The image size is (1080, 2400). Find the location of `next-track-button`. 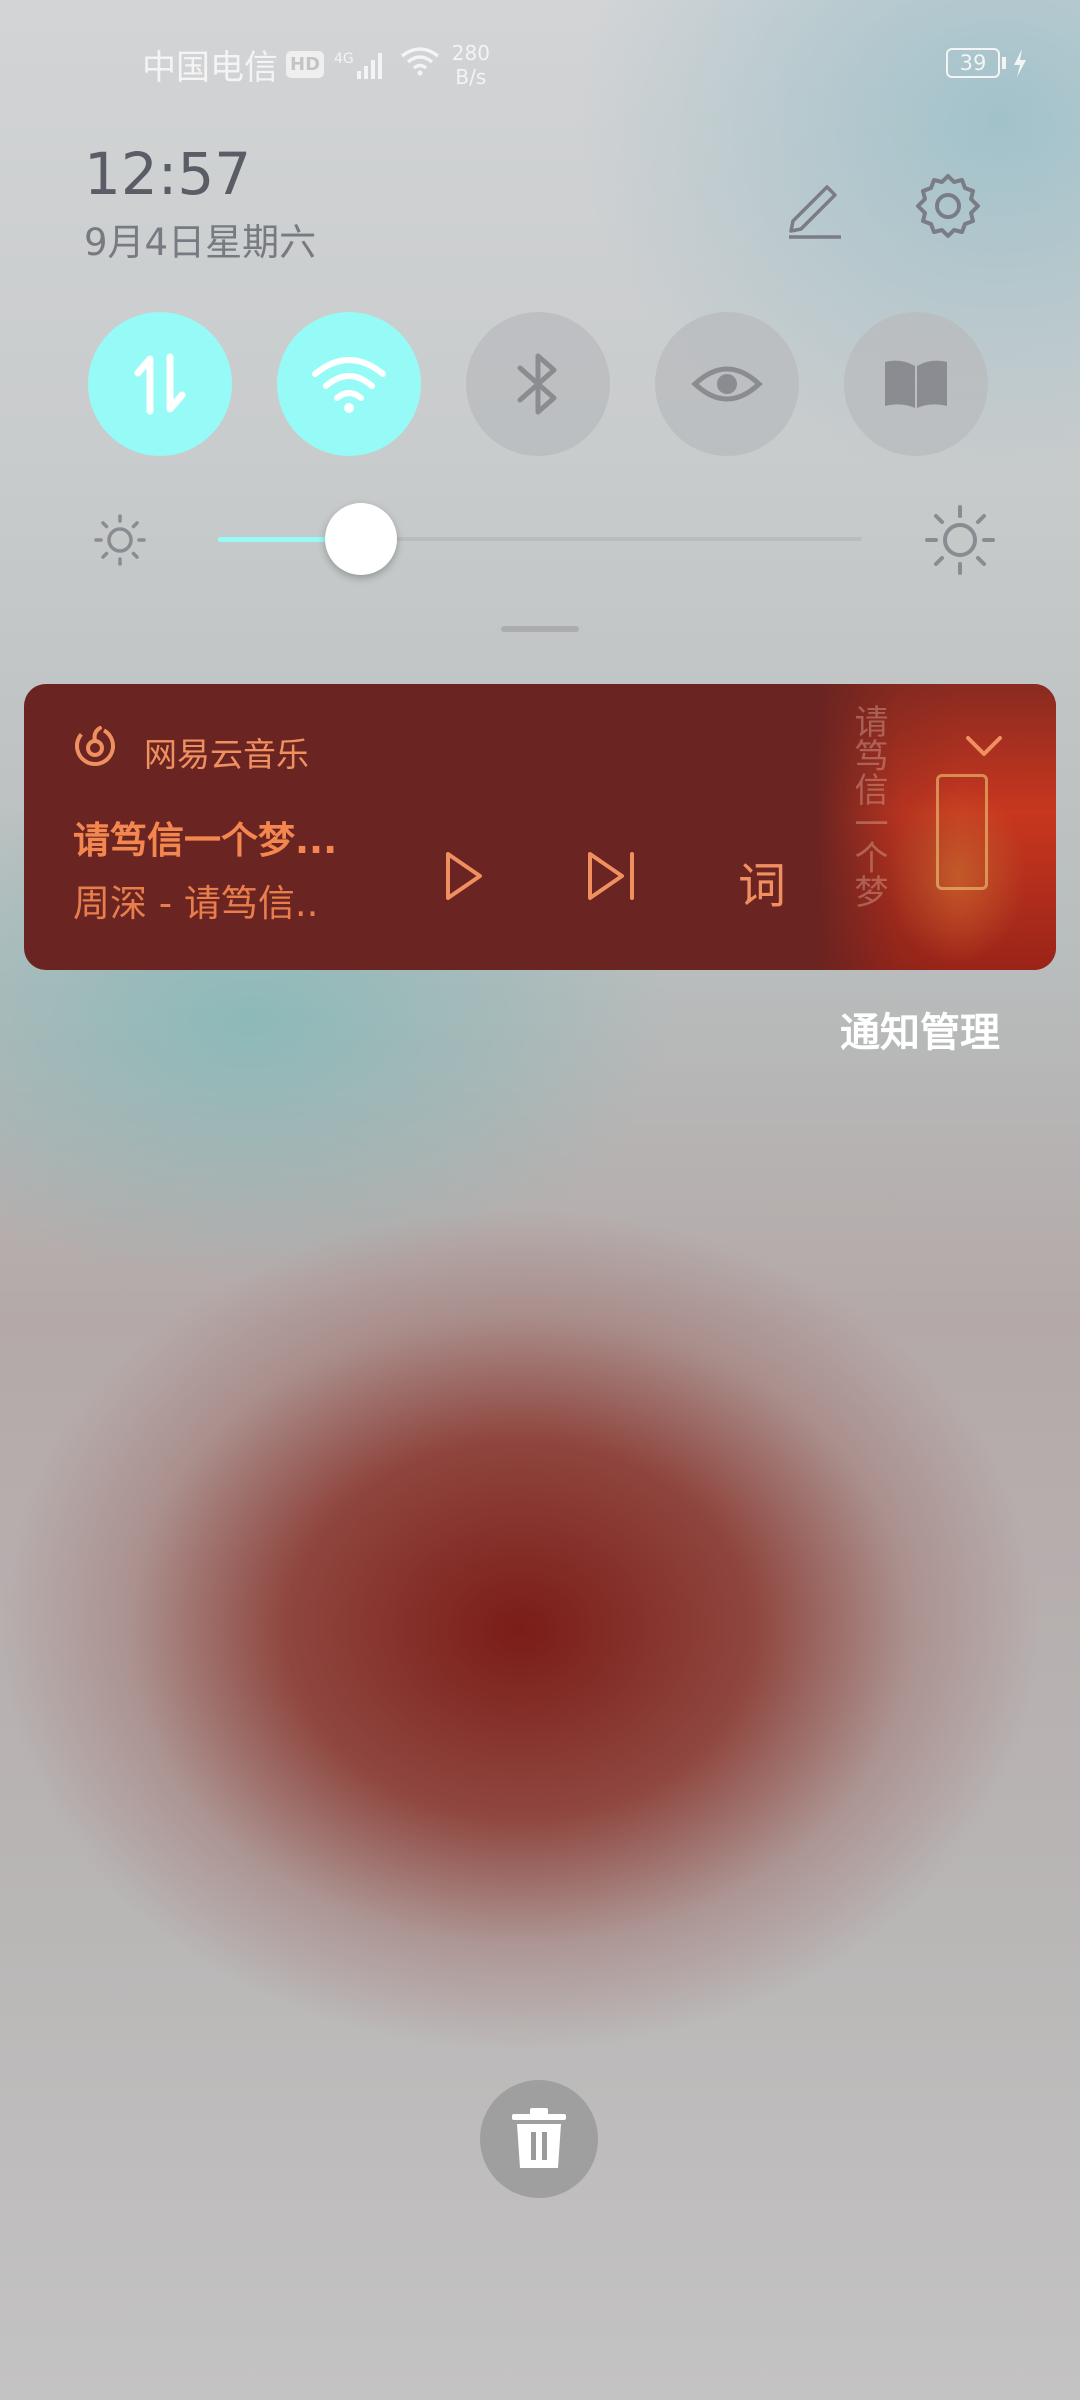

next-track-button is located at coordinates (612, 876).